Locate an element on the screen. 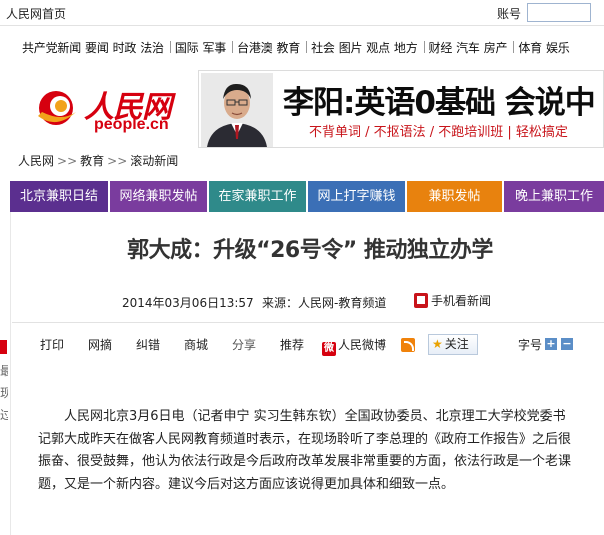  font-decrease-button: − is located at coordinates (567, 344).